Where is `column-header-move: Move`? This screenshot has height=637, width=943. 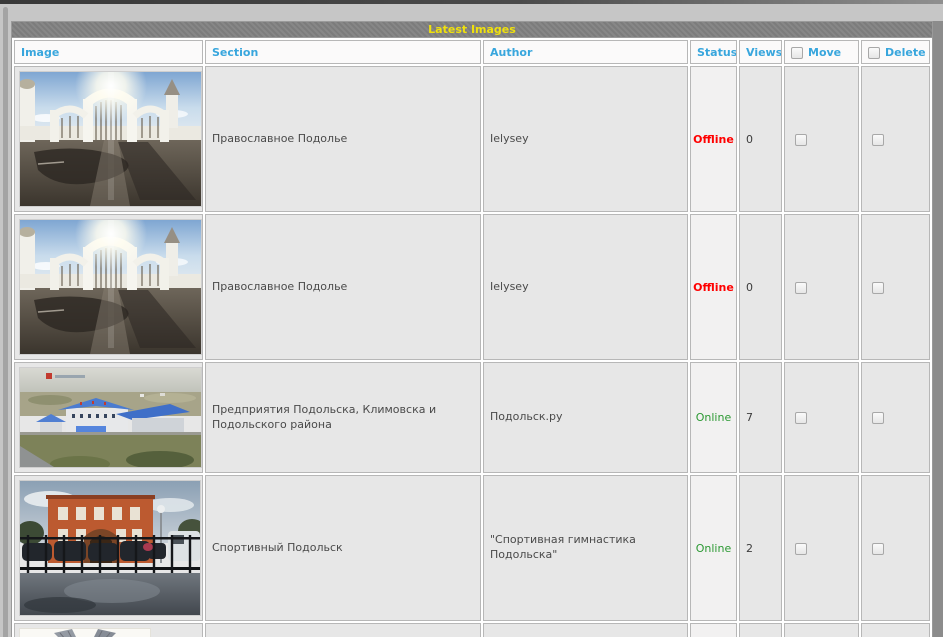
column-header-move: Move is located at coordinates (821, 52).